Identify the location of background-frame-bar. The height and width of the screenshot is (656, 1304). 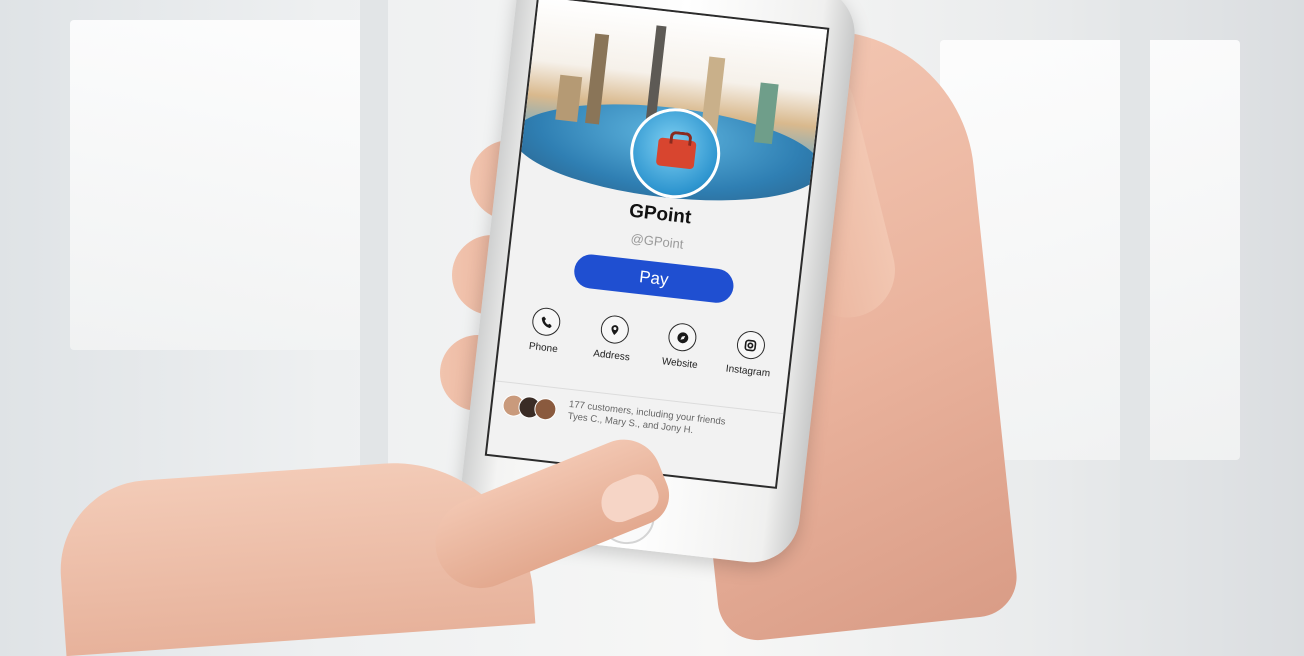
(1135, 300).